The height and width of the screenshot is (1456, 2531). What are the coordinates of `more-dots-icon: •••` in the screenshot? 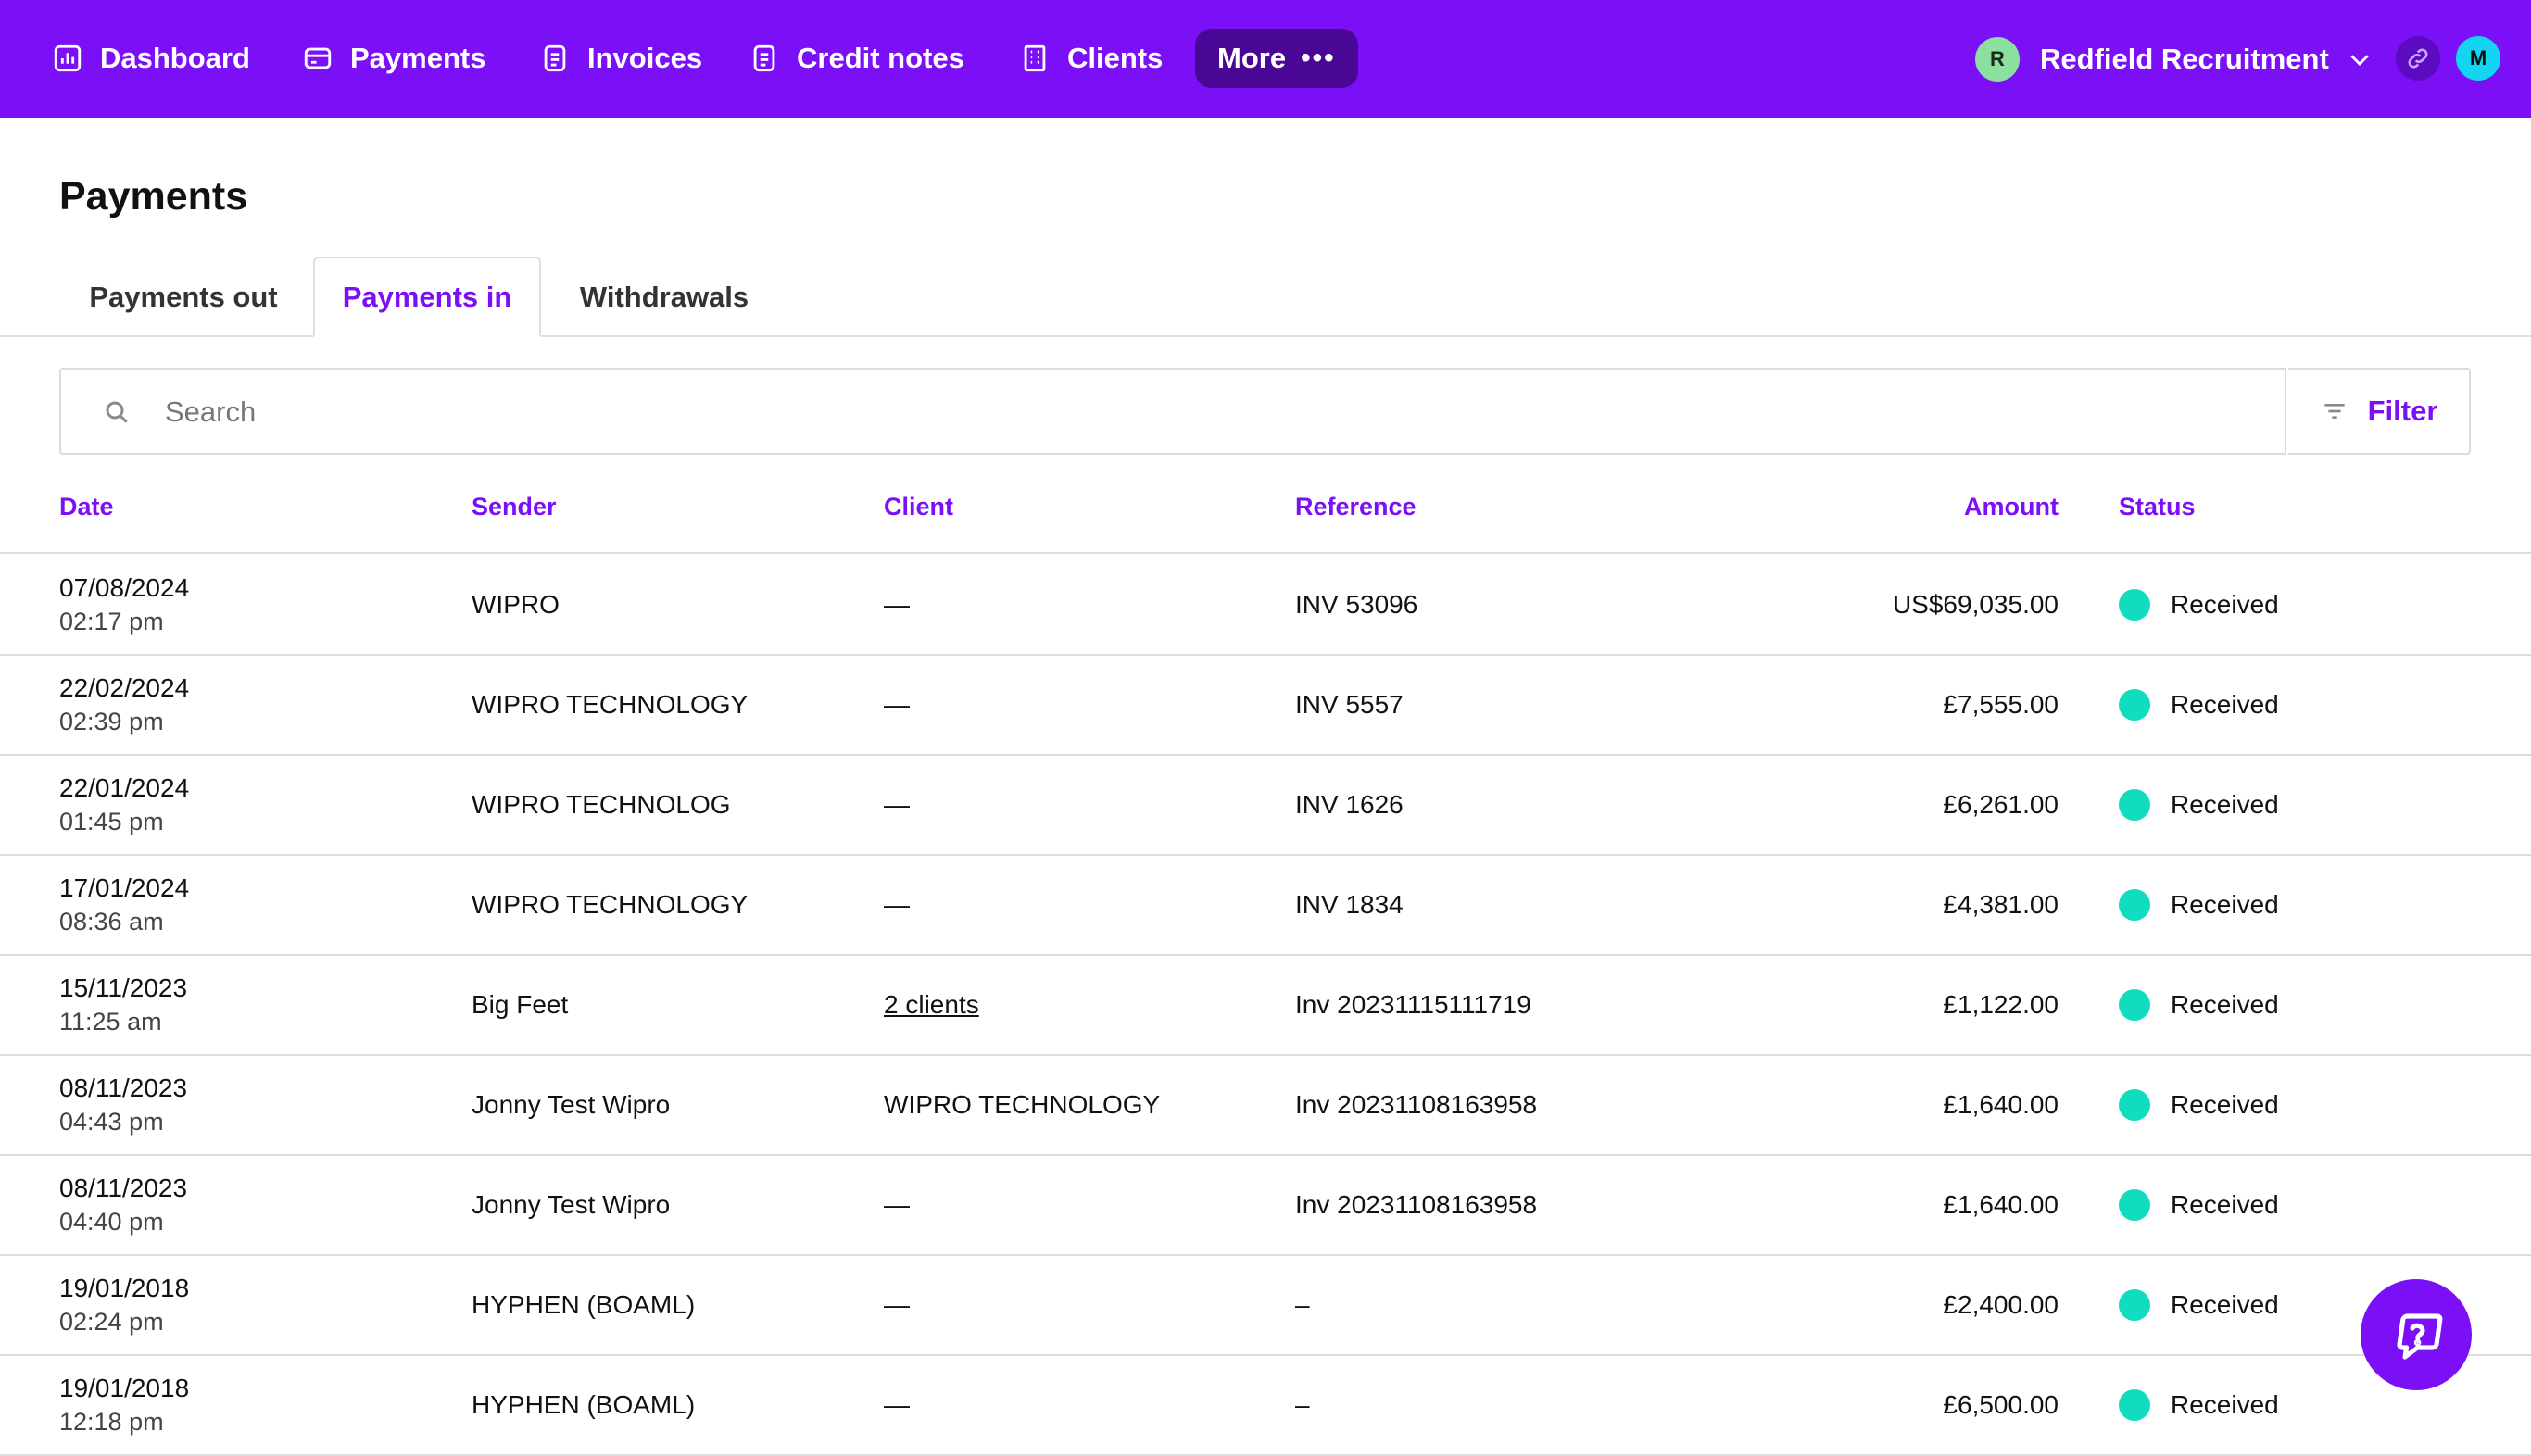 It's located at (1318, 58).